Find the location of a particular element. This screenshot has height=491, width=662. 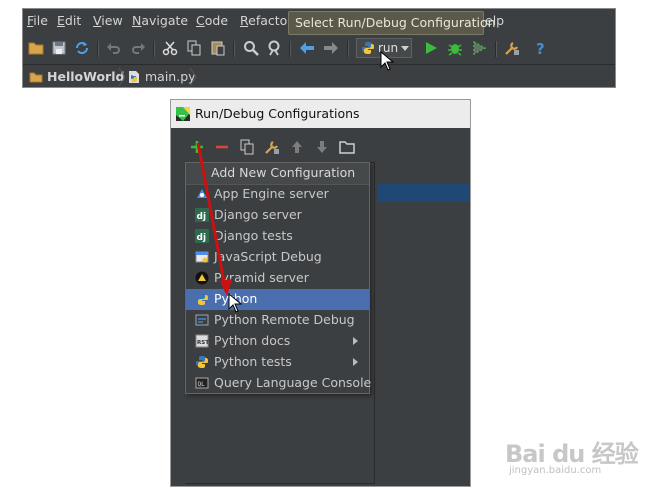

menu-item-django-tests: dj Django tests is located at coordinates (277, 236).